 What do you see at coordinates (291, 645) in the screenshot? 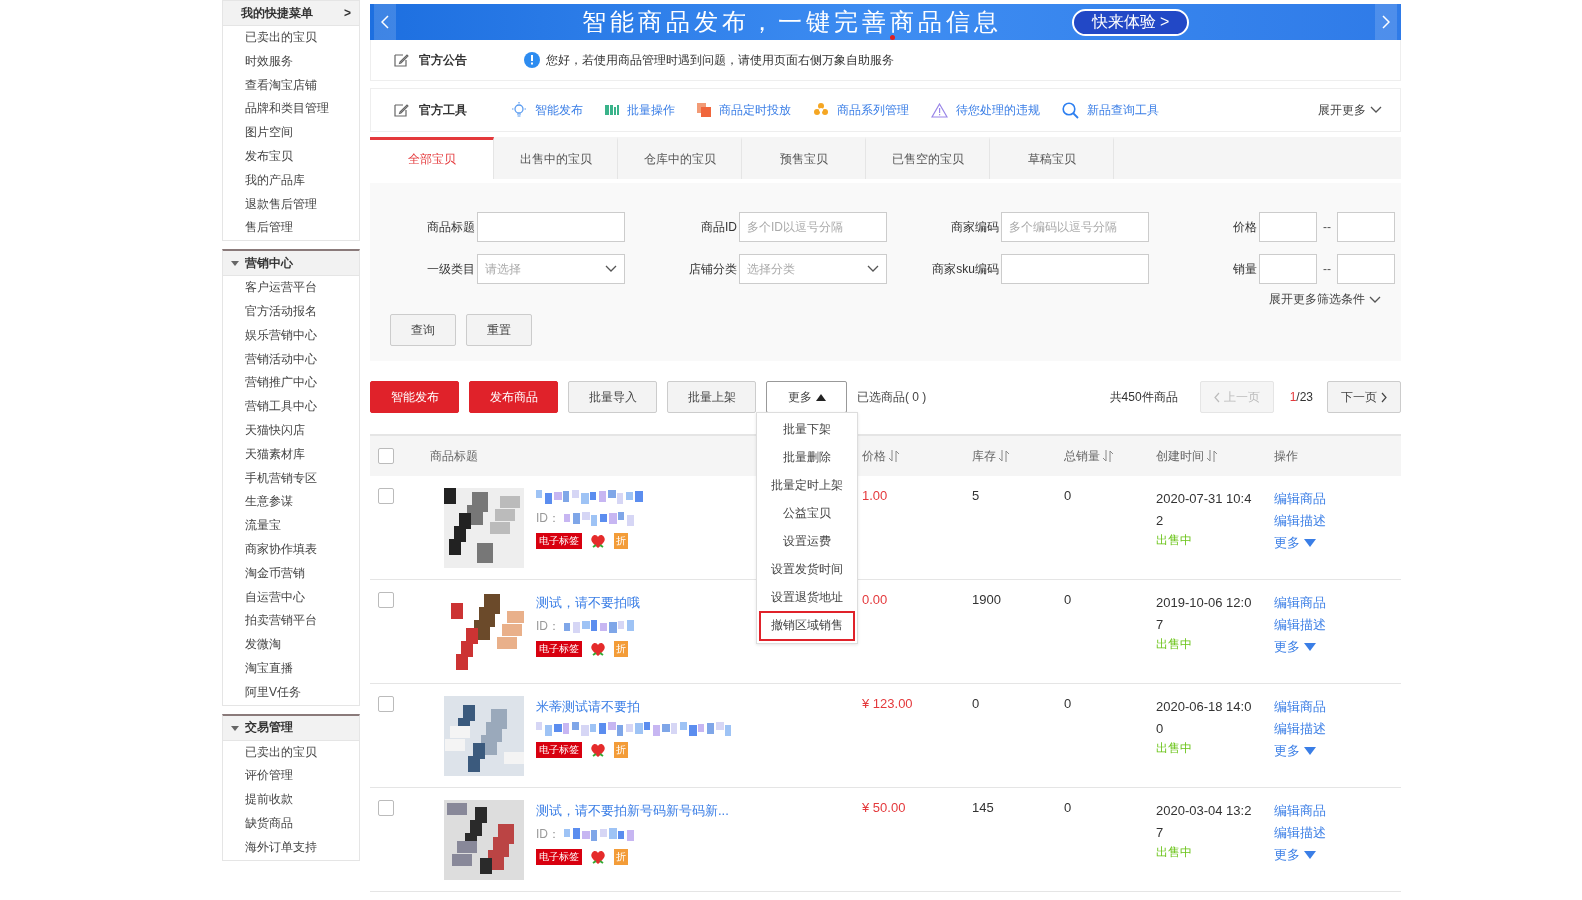
I see `sidebar-item: 发微淘` at bounding box center [291, 645].